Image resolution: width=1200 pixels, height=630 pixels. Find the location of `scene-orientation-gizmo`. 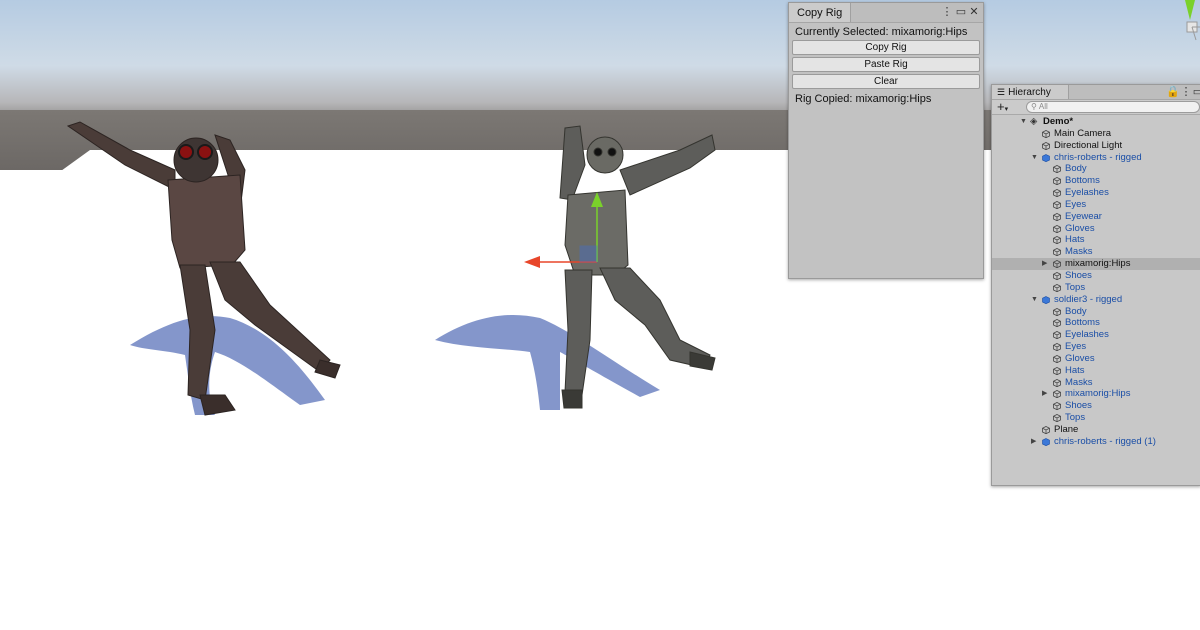

scene-orientation-gizmo is located at coordinates (1180, 35).